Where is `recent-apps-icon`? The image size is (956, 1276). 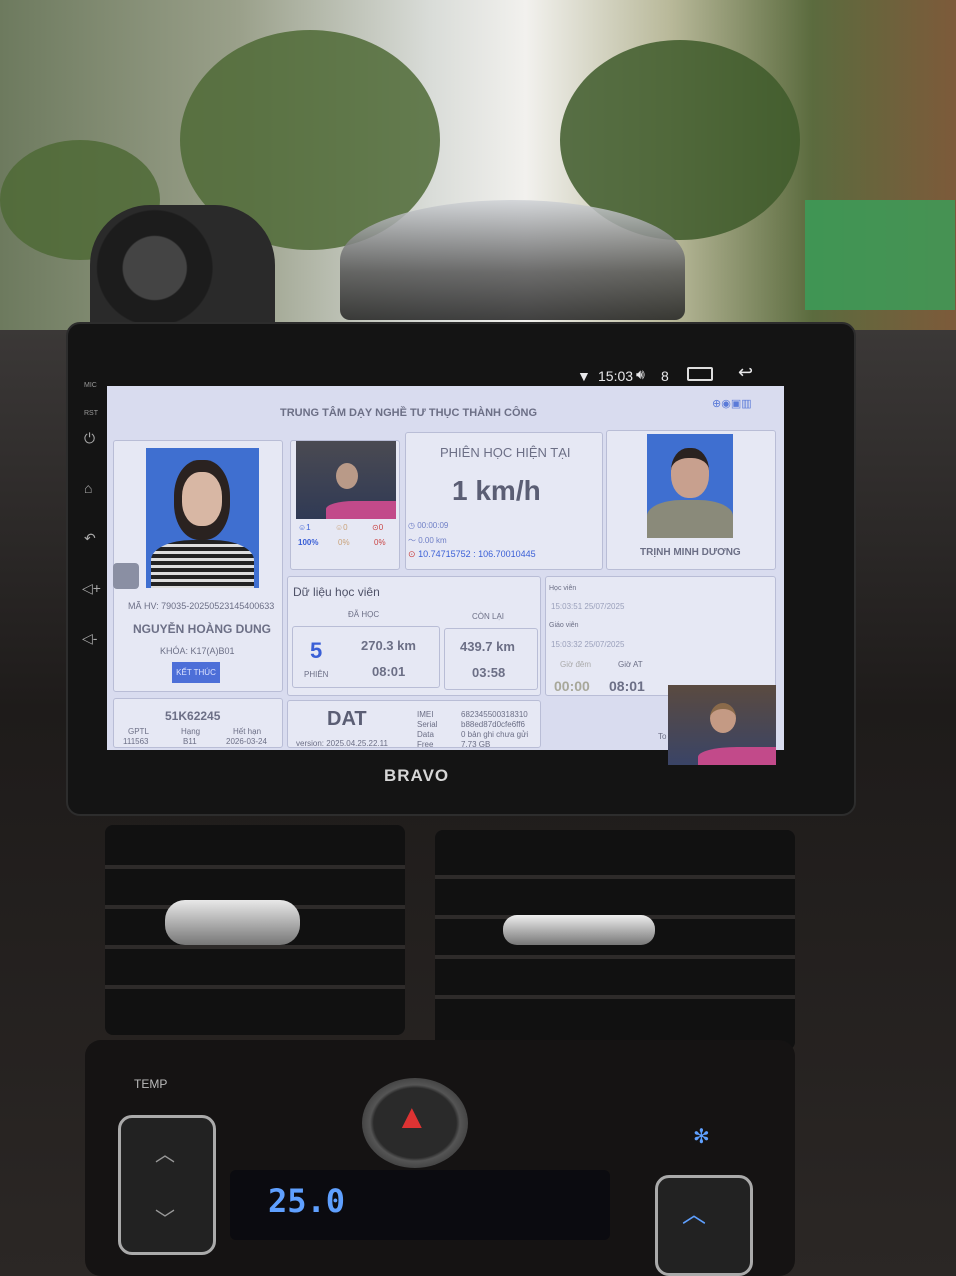 recent-apps-icon is located at coordinates (700, 374).